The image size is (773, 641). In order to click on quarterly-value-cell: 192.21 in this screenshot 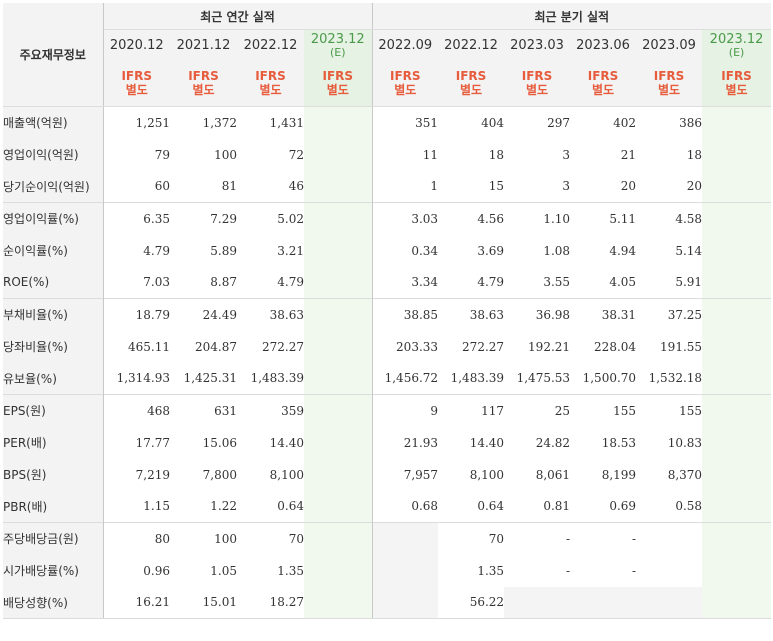, I will do `click(549, 346)`.